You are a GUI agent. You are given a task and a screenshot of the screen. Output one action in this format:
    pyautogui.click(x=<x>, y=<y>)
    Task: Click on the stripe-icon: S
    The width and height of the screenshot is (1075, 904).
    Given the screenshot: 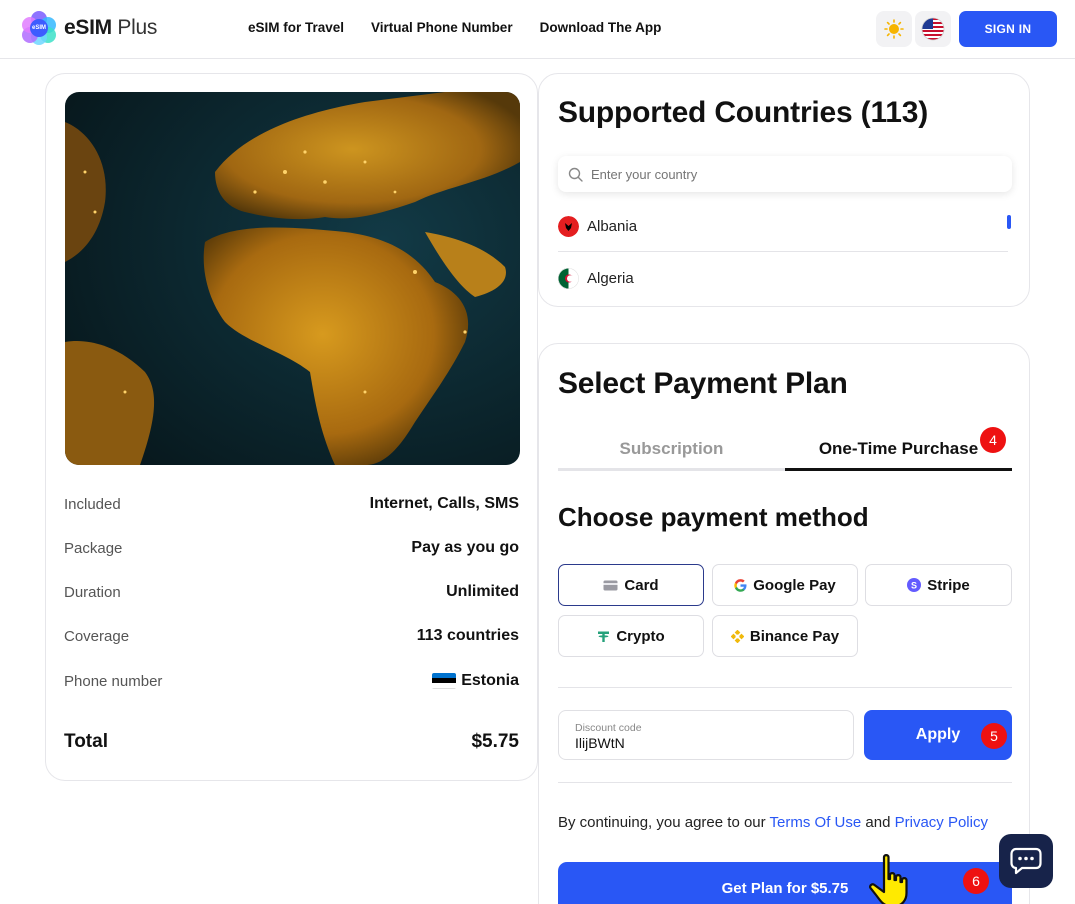 What is the action you would take?
    pyautogui.click(x=914, y=585)
    